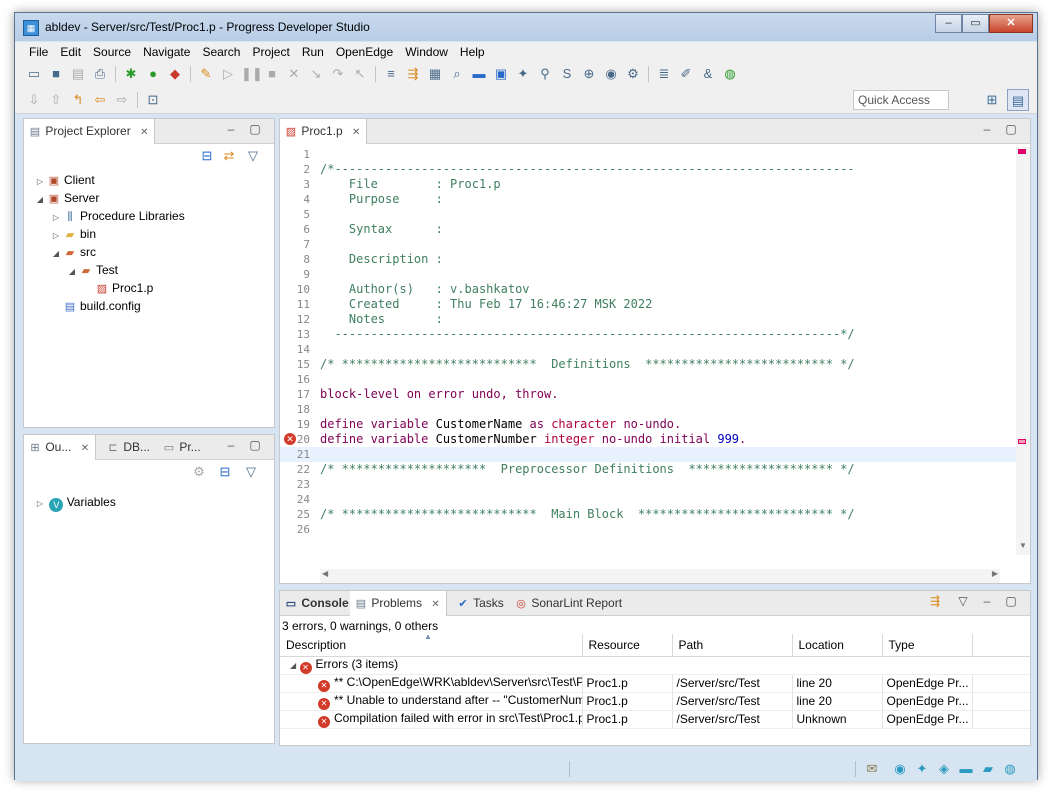 This screenshot has width=1055, height=799. Describe the element at coordinates (221, 52) in the screenshot. I see `menu-search: Search` at that location.